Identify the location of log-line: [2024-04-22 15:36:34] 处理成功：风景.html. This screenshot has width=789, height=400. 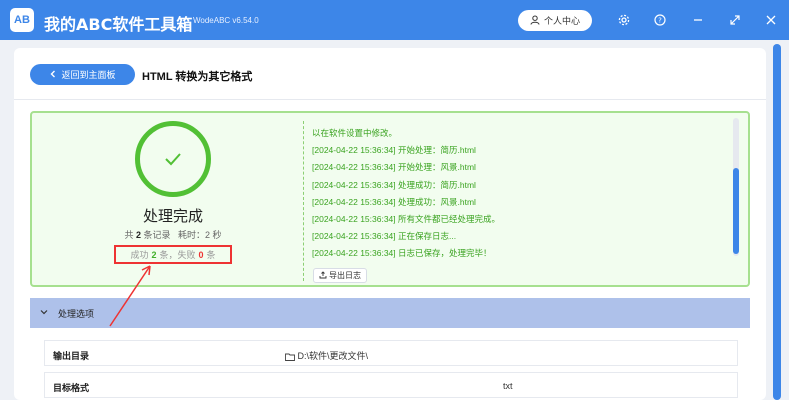
(394, 201).